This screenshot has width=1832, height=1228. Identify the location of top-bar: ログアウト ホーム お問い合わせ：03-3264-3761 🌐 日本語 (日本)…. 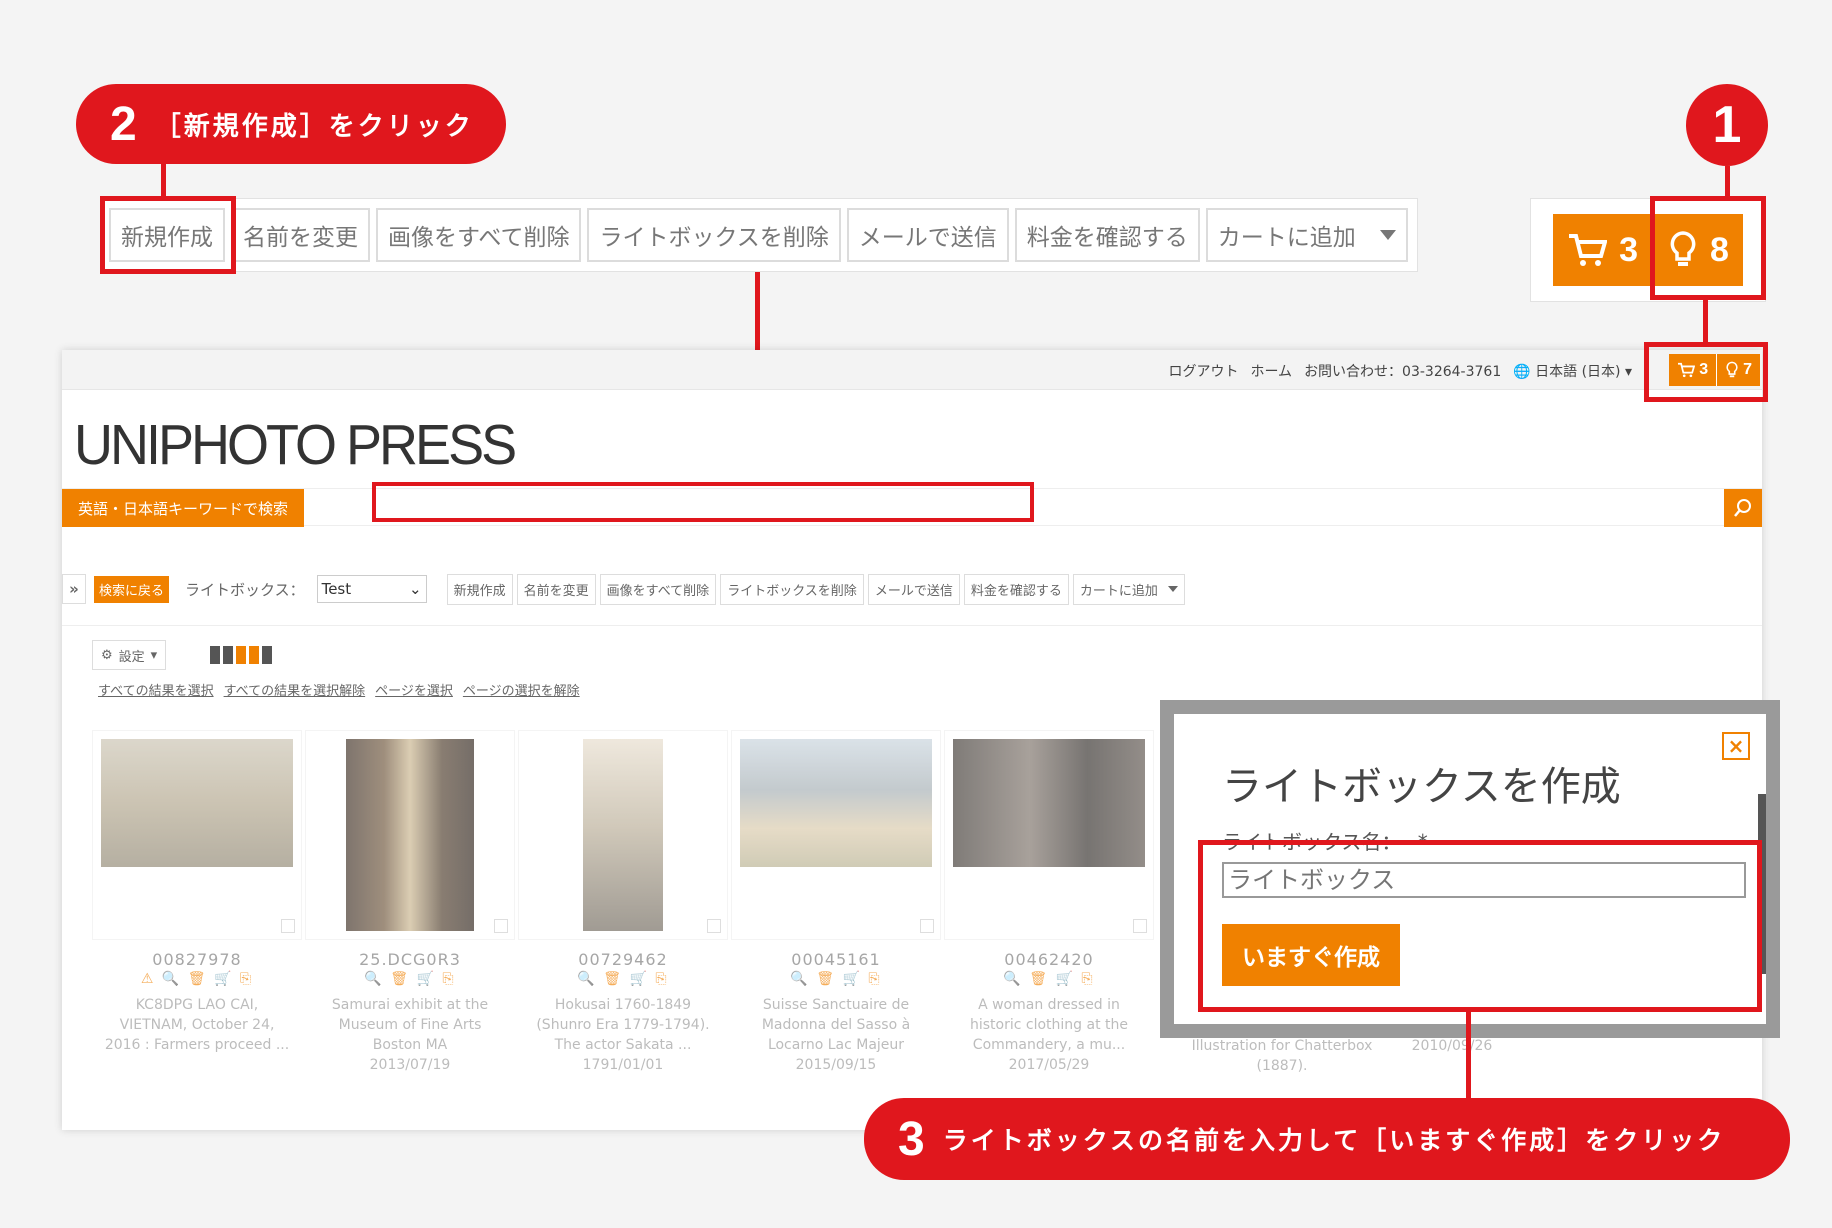
(912, 370).